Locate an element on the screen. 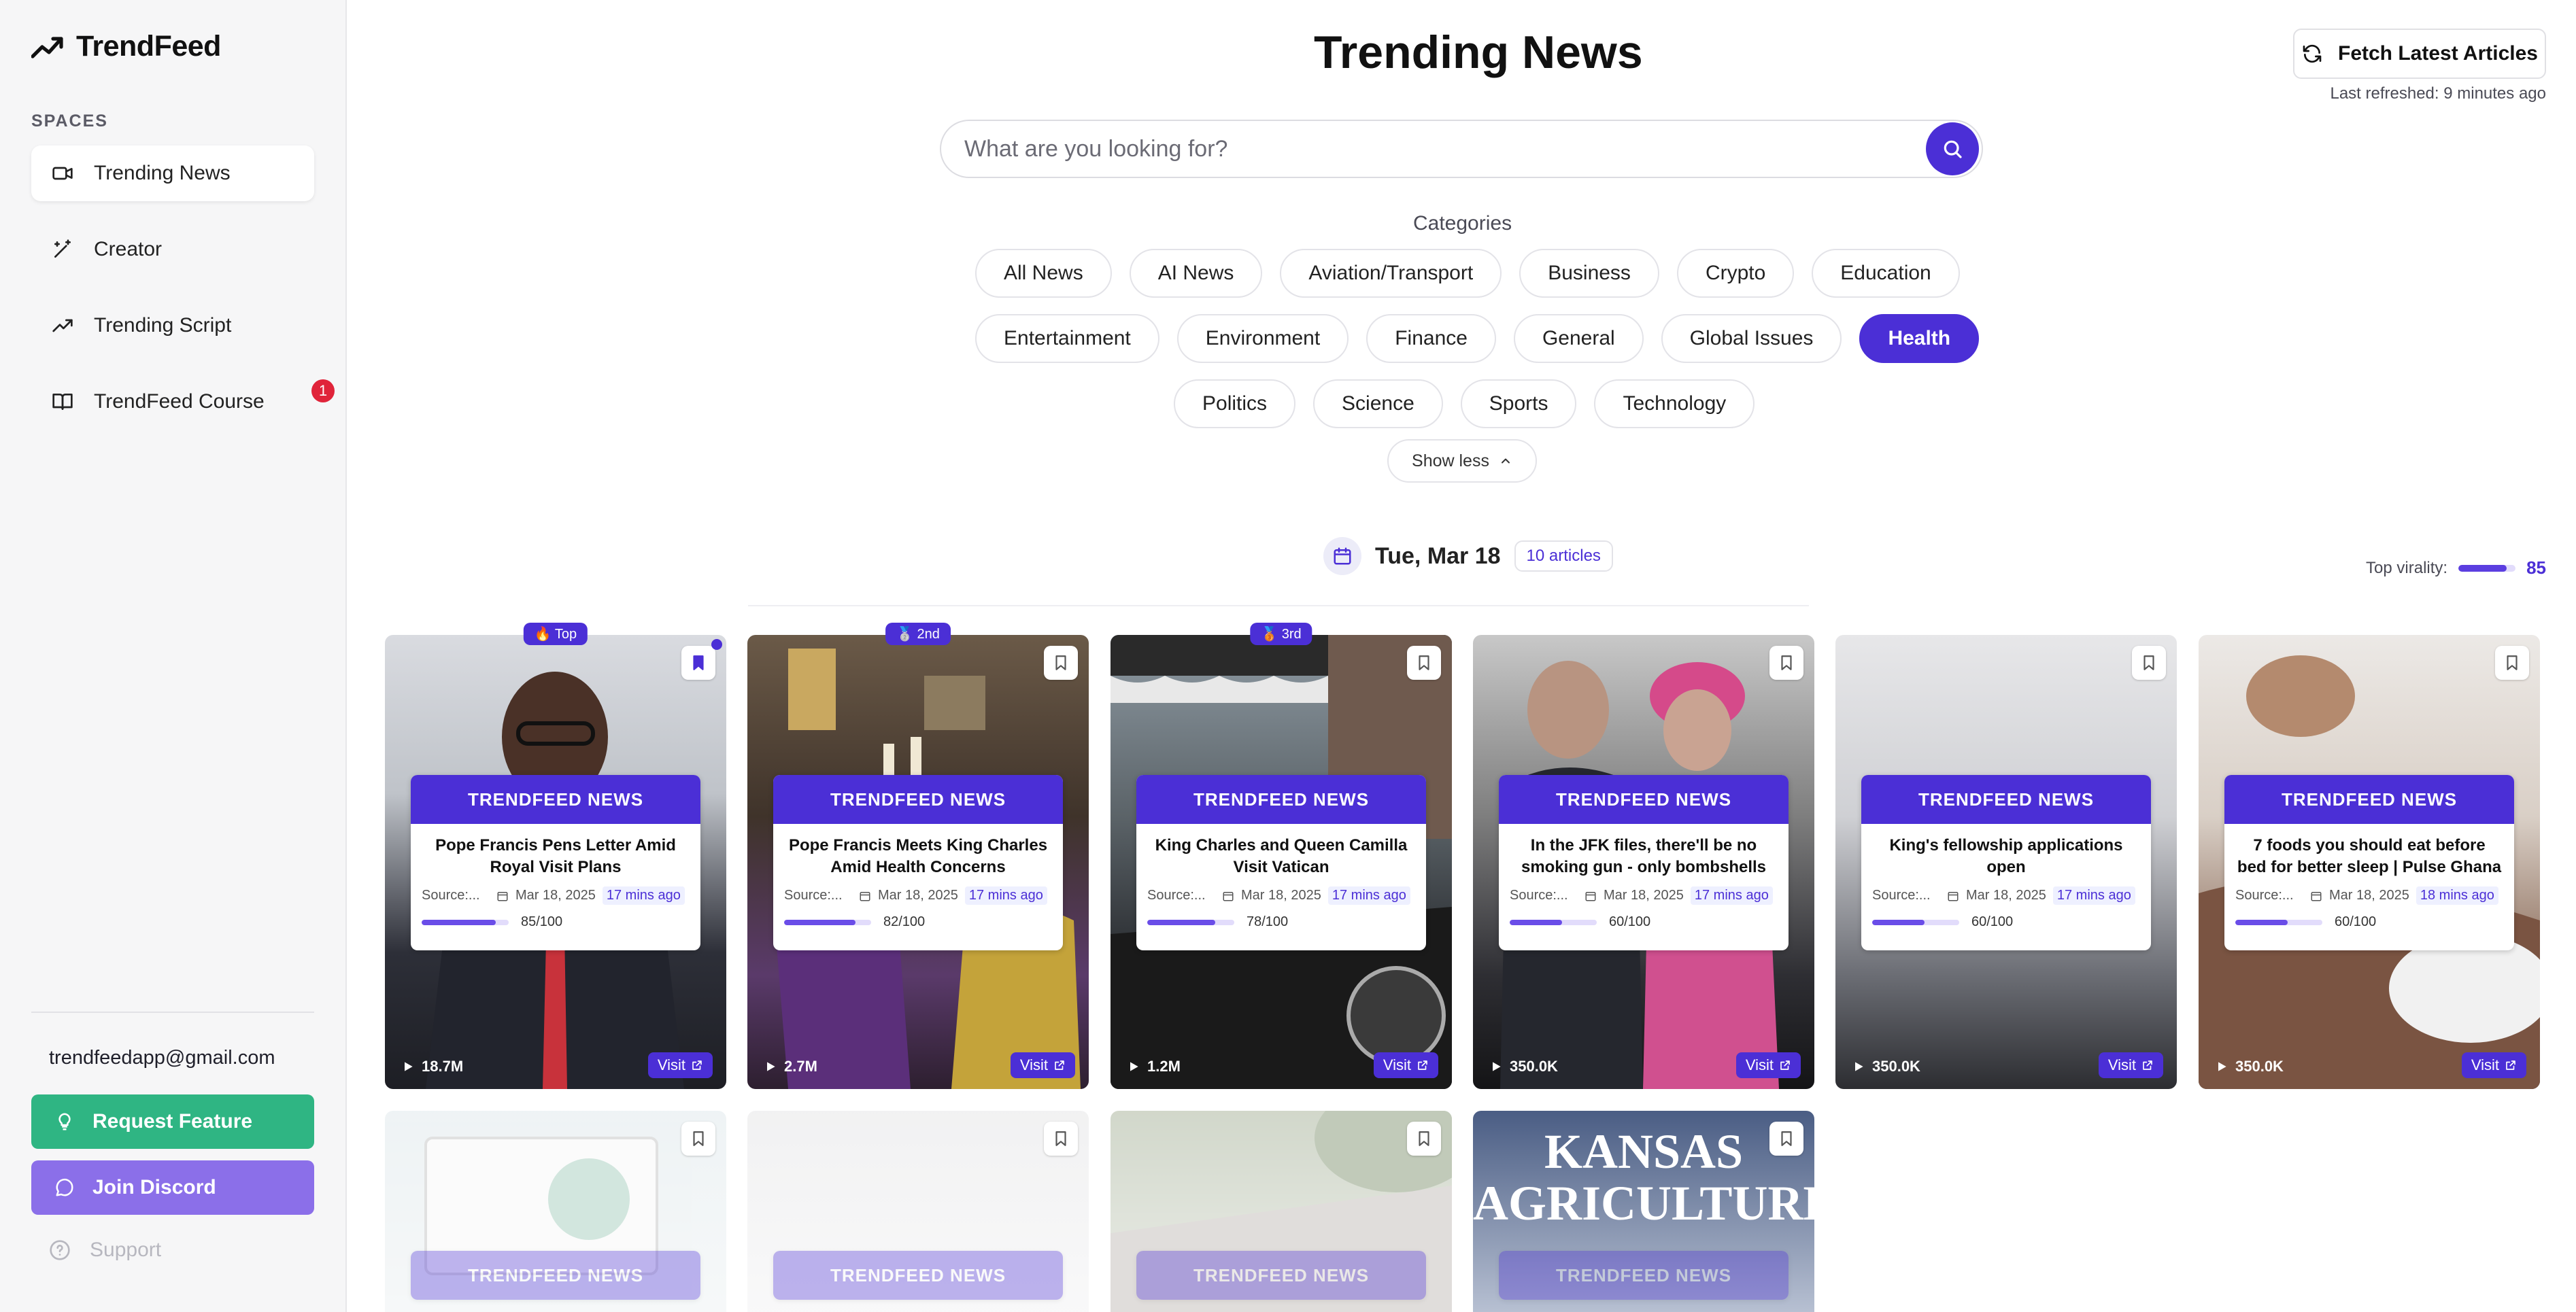 This screenshot has width=2576, height=1312. join-discord-button: Join Discord is located at coordinates (172, 1187).